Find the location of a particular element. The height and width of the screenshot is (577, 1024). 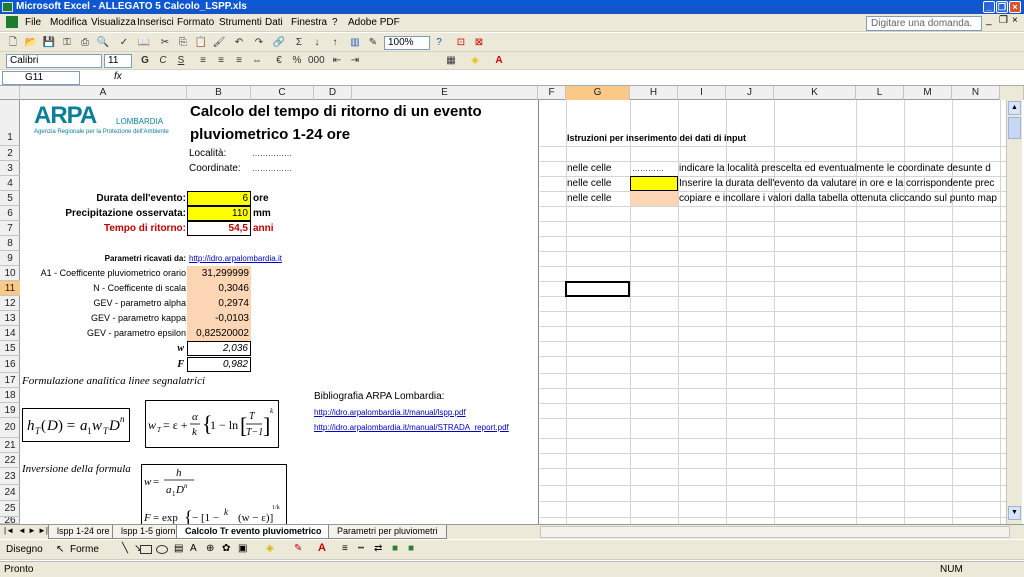

merge-center-icon: ⇔ is located at coordinates (257, 60).